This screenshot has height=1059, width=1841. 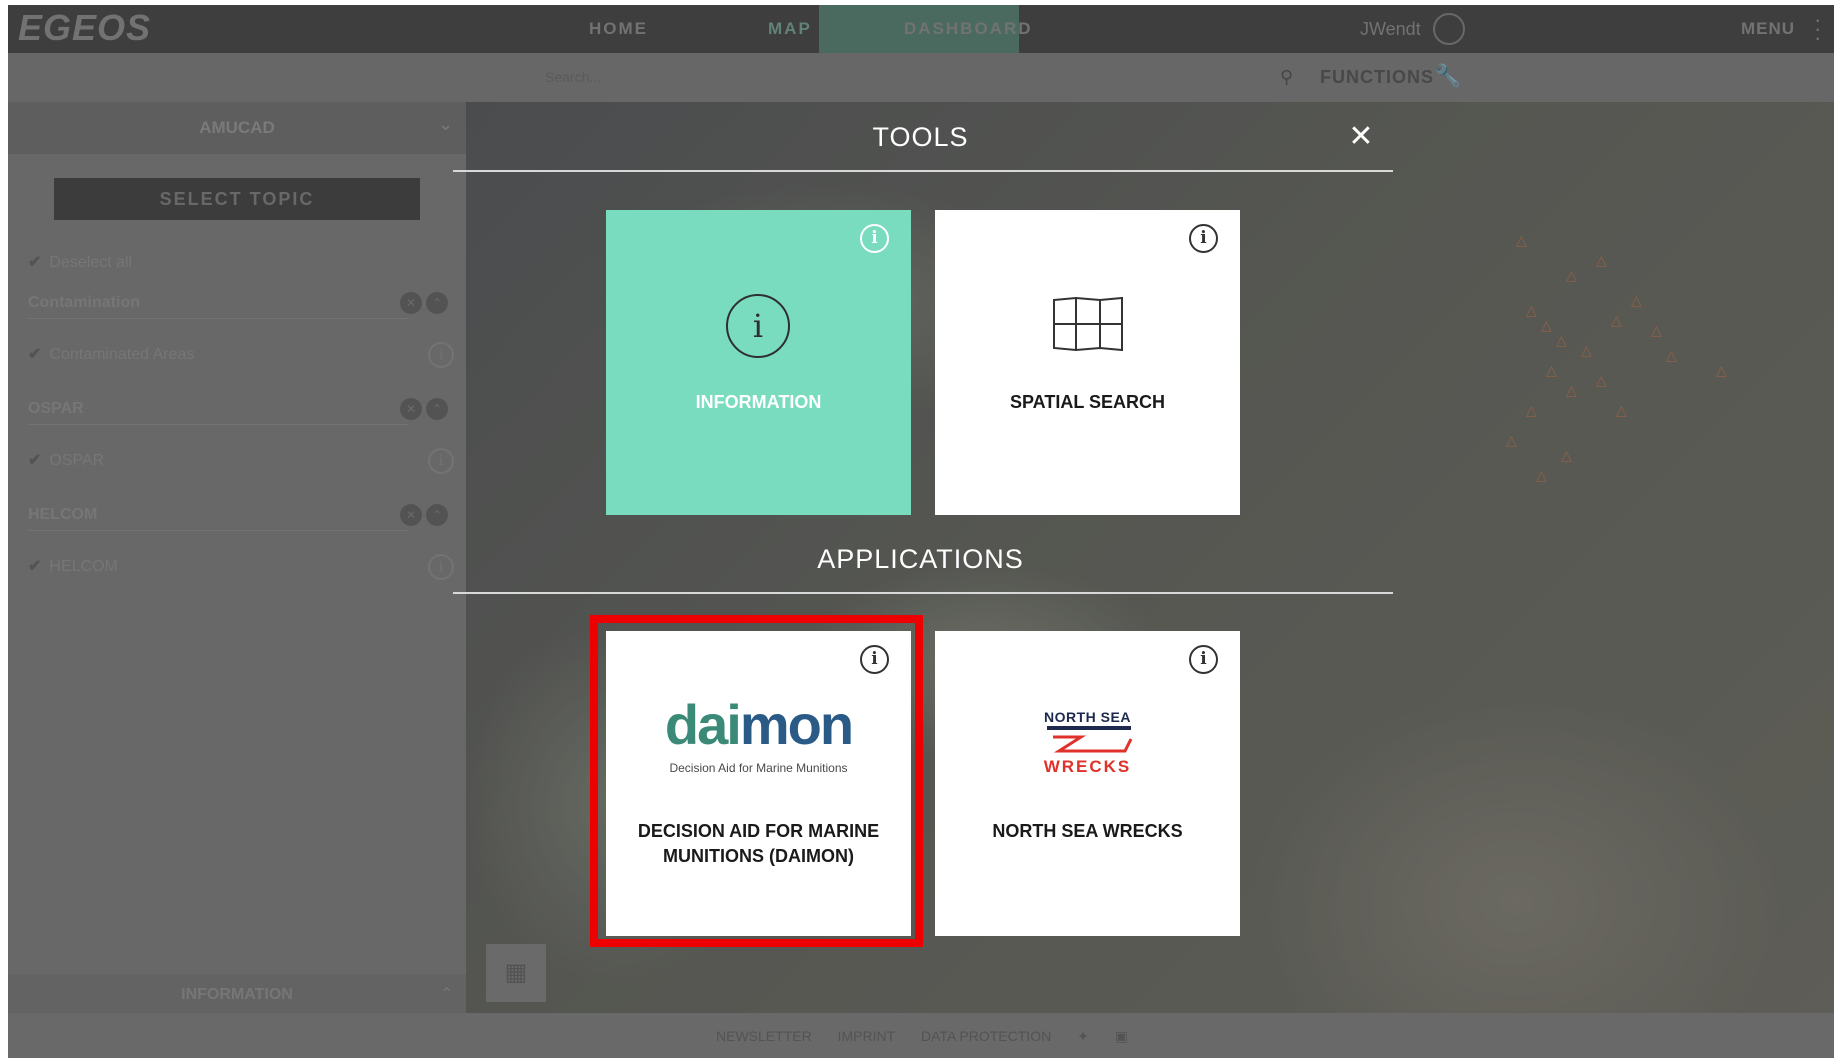 I want to click on daimon-logo: daimon, so click(x=758, y=725).